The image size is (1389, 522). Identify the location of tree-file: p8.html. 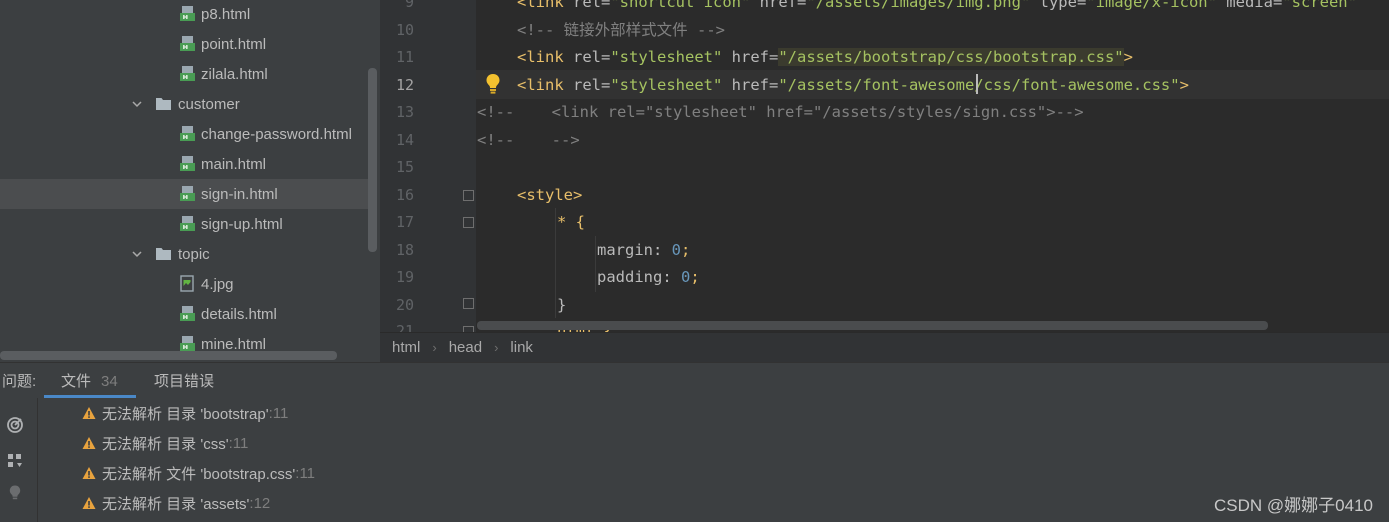
(184, 14).